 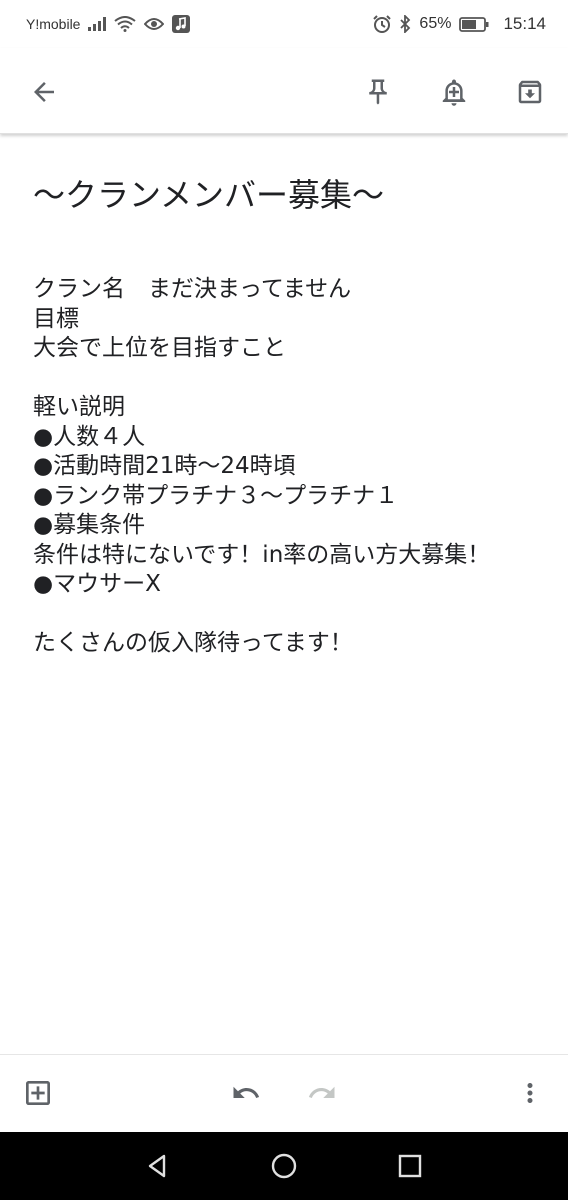 I want to click on bottom-toolbar, so click(x=284, y=1093).